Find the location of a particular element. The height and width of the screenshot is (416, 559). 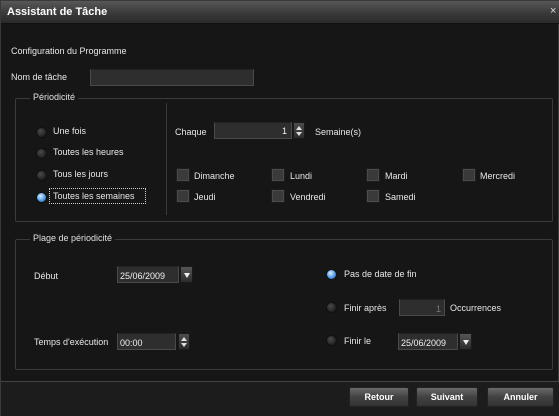

task-name-input is located at coordinates (172, 77).